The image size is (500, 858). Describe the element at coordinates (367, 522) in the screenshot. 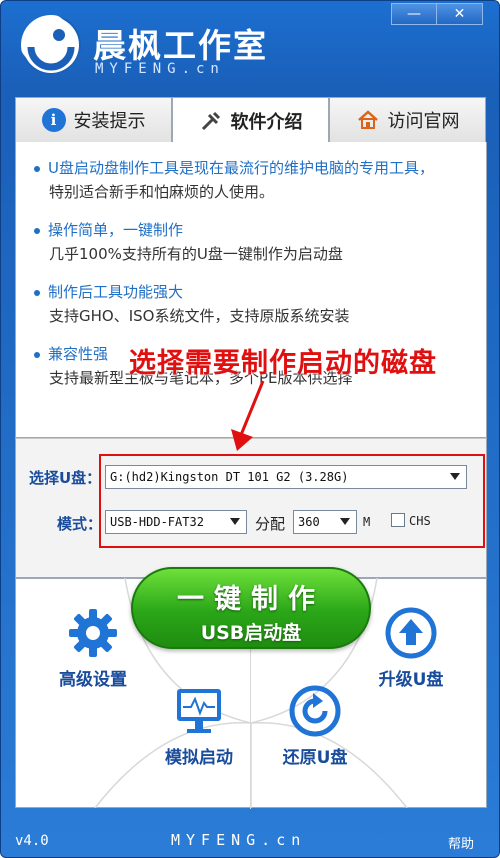

I see `alloc-unit: M` at that location.